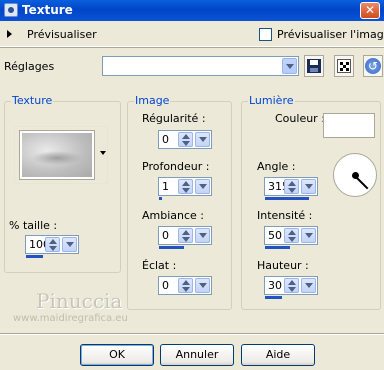 This screenshot has width=384, height=370. I want to click on preview-toggle-label: Prévisualiser, so click(62, 34).